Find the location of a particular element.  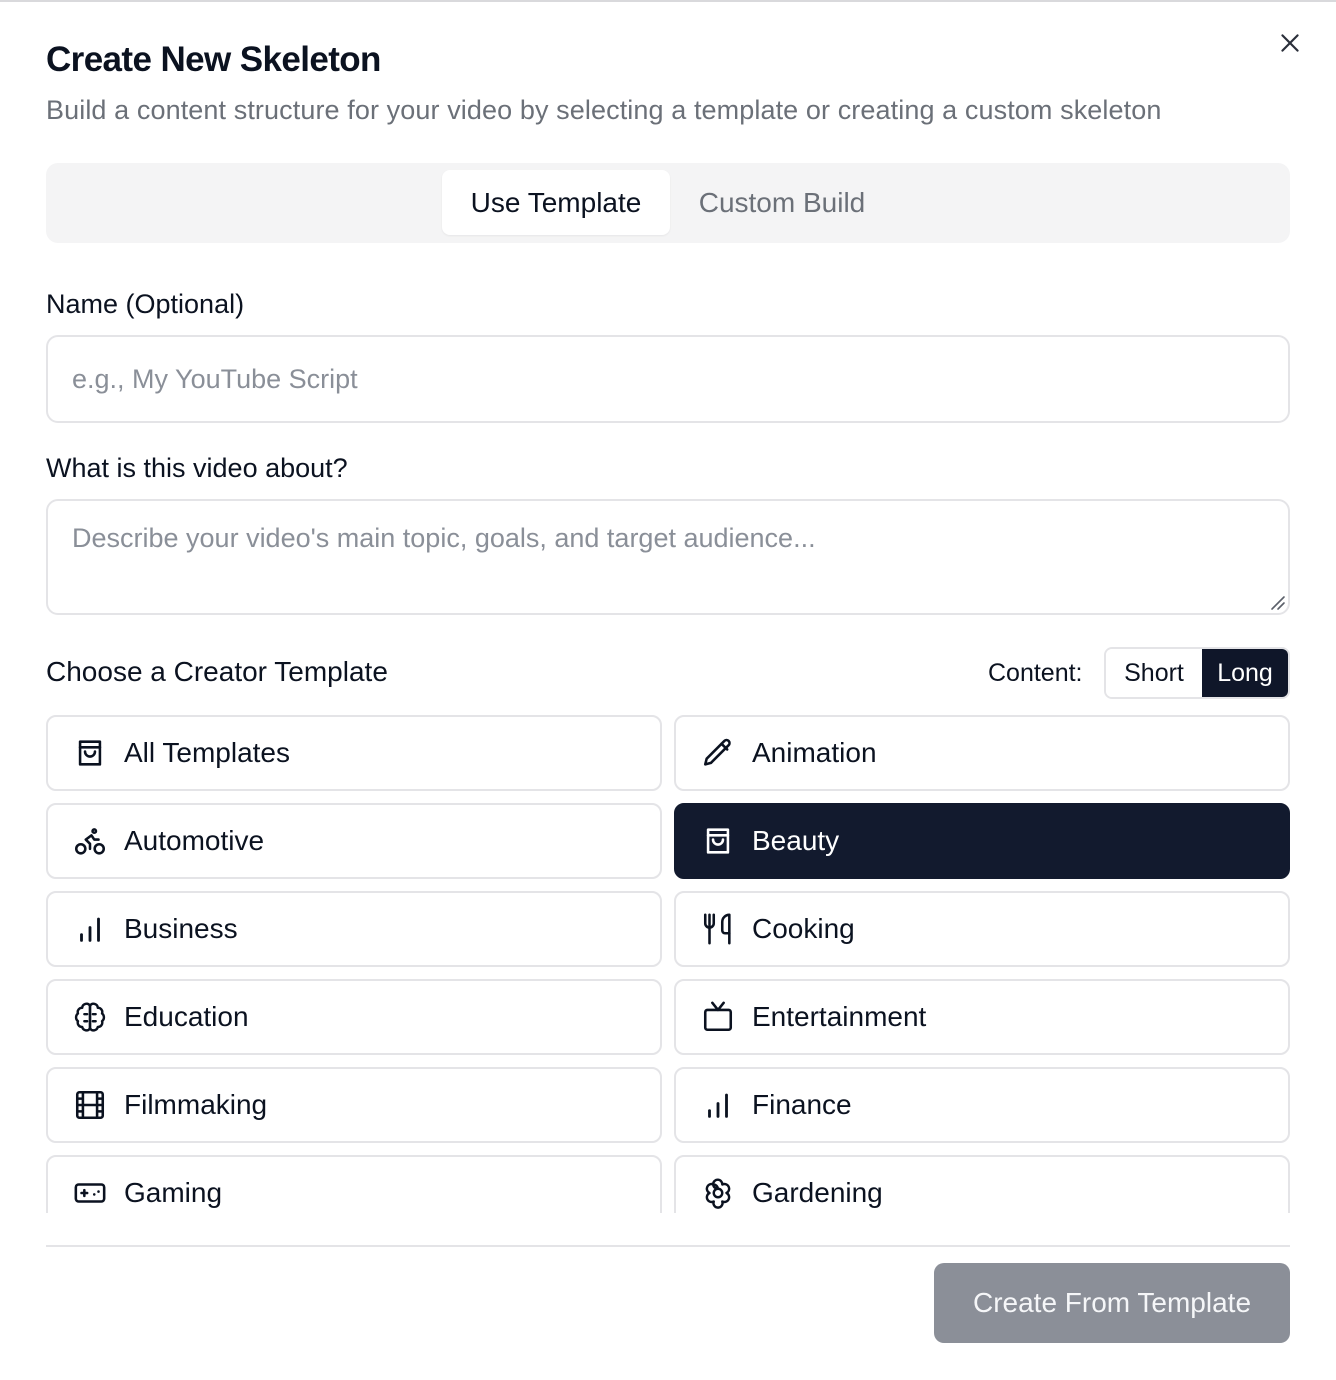

pencil-icon is located at coordinates (718, 753).